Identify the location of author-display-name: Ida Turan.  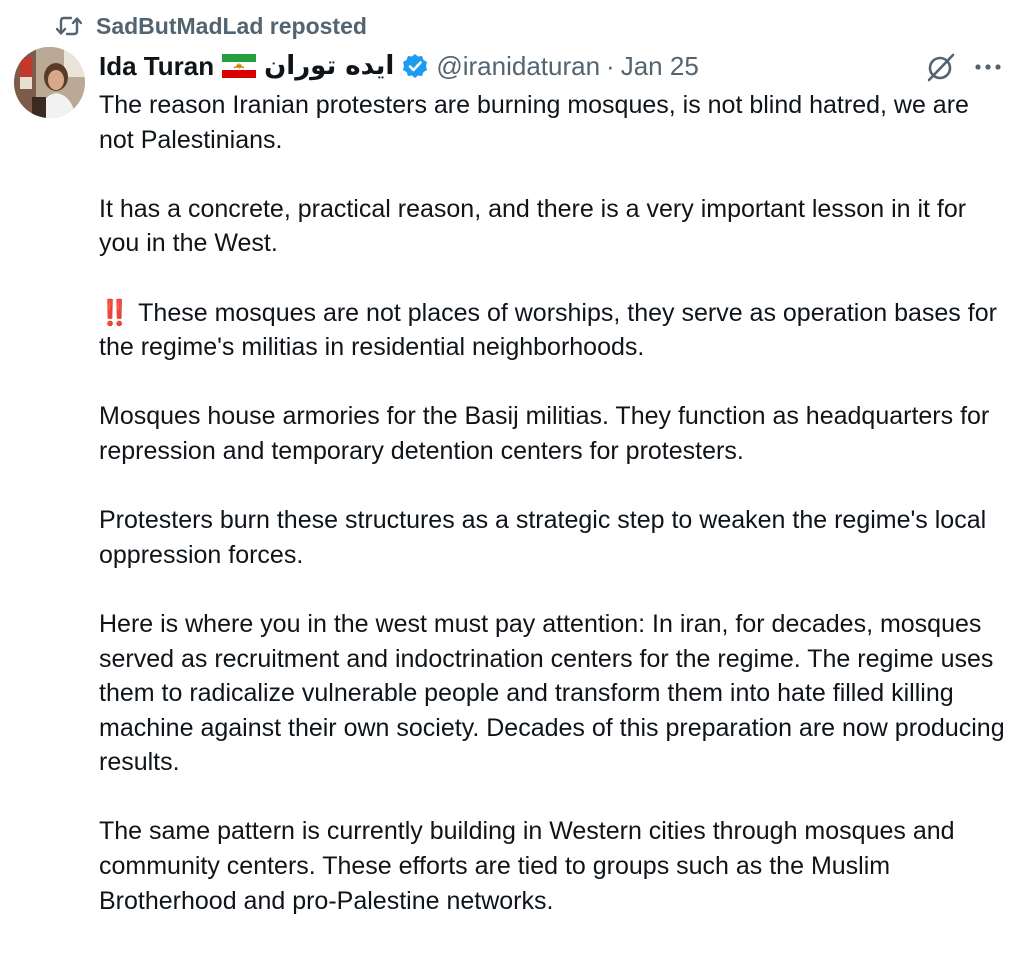
(156, 66).